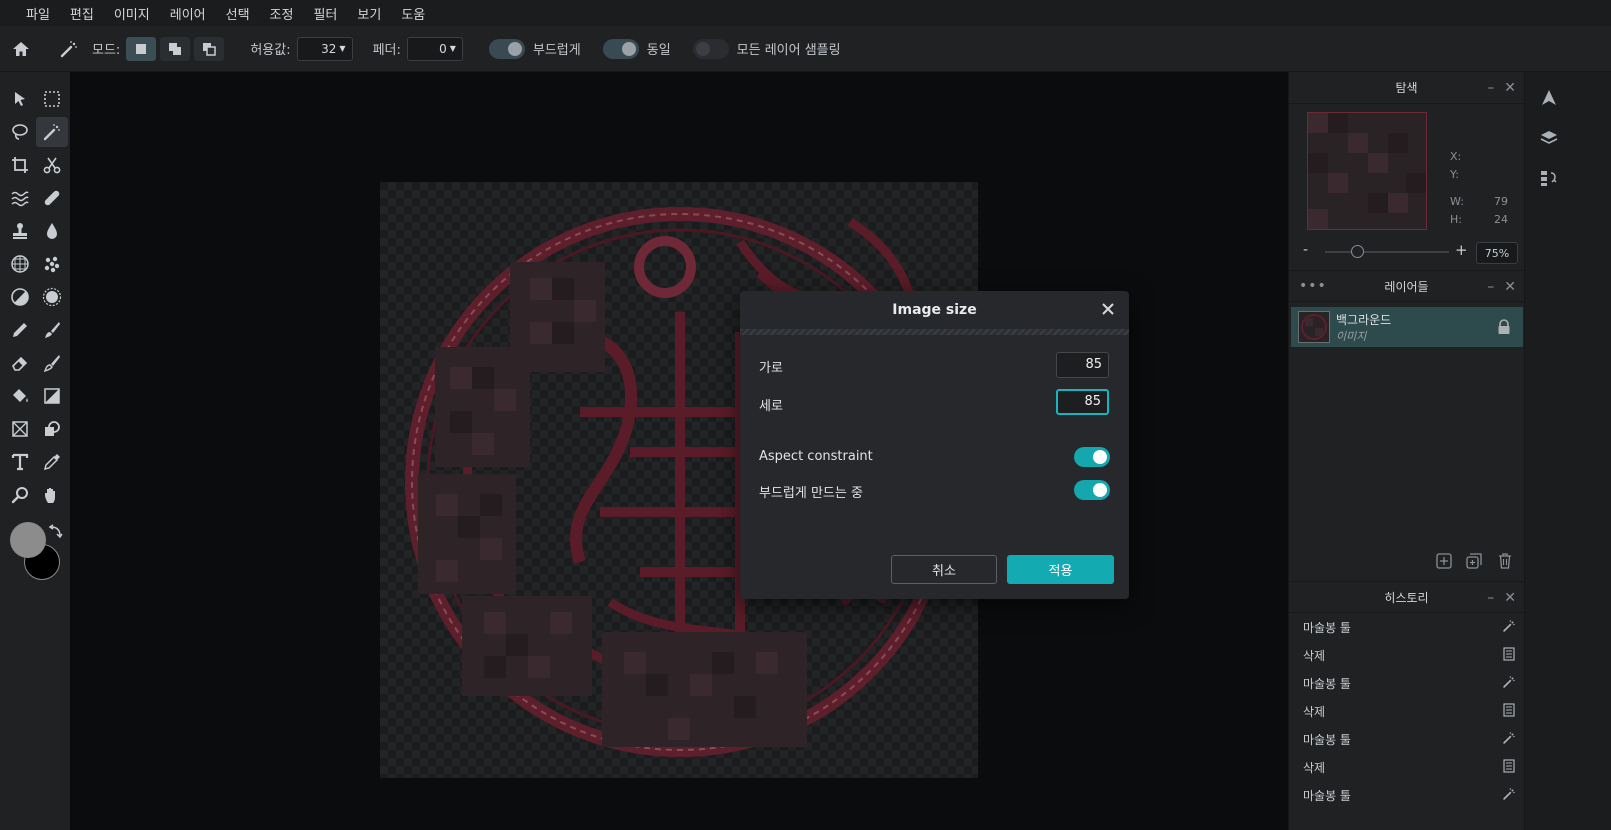 The height and width of the screenshot is (830, 1611). What do you see at coordinates (1406, 286) in the screenshot?
I see `layers-title: 레이어들` at bounding box center [1406, 286].